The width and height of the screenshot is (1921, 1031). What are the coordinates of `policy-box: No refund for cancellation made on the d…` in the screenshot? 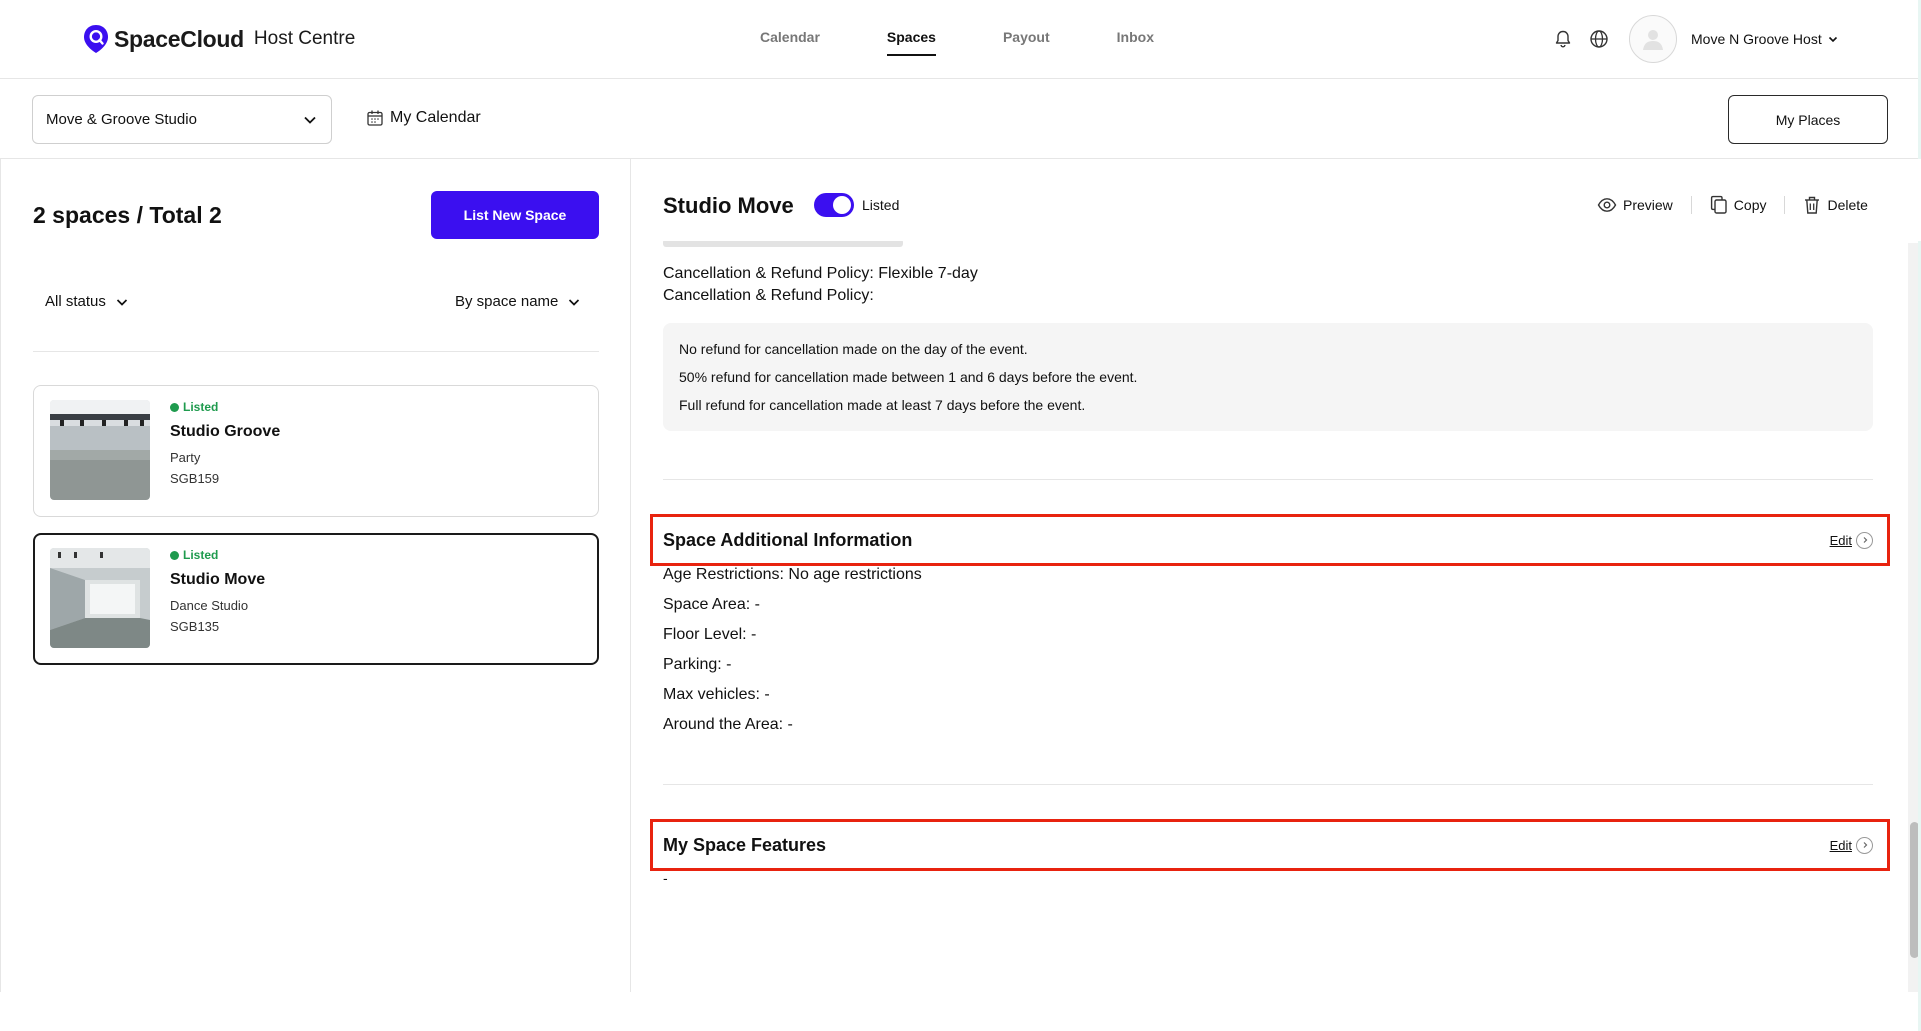 It's located at (1268, 377).